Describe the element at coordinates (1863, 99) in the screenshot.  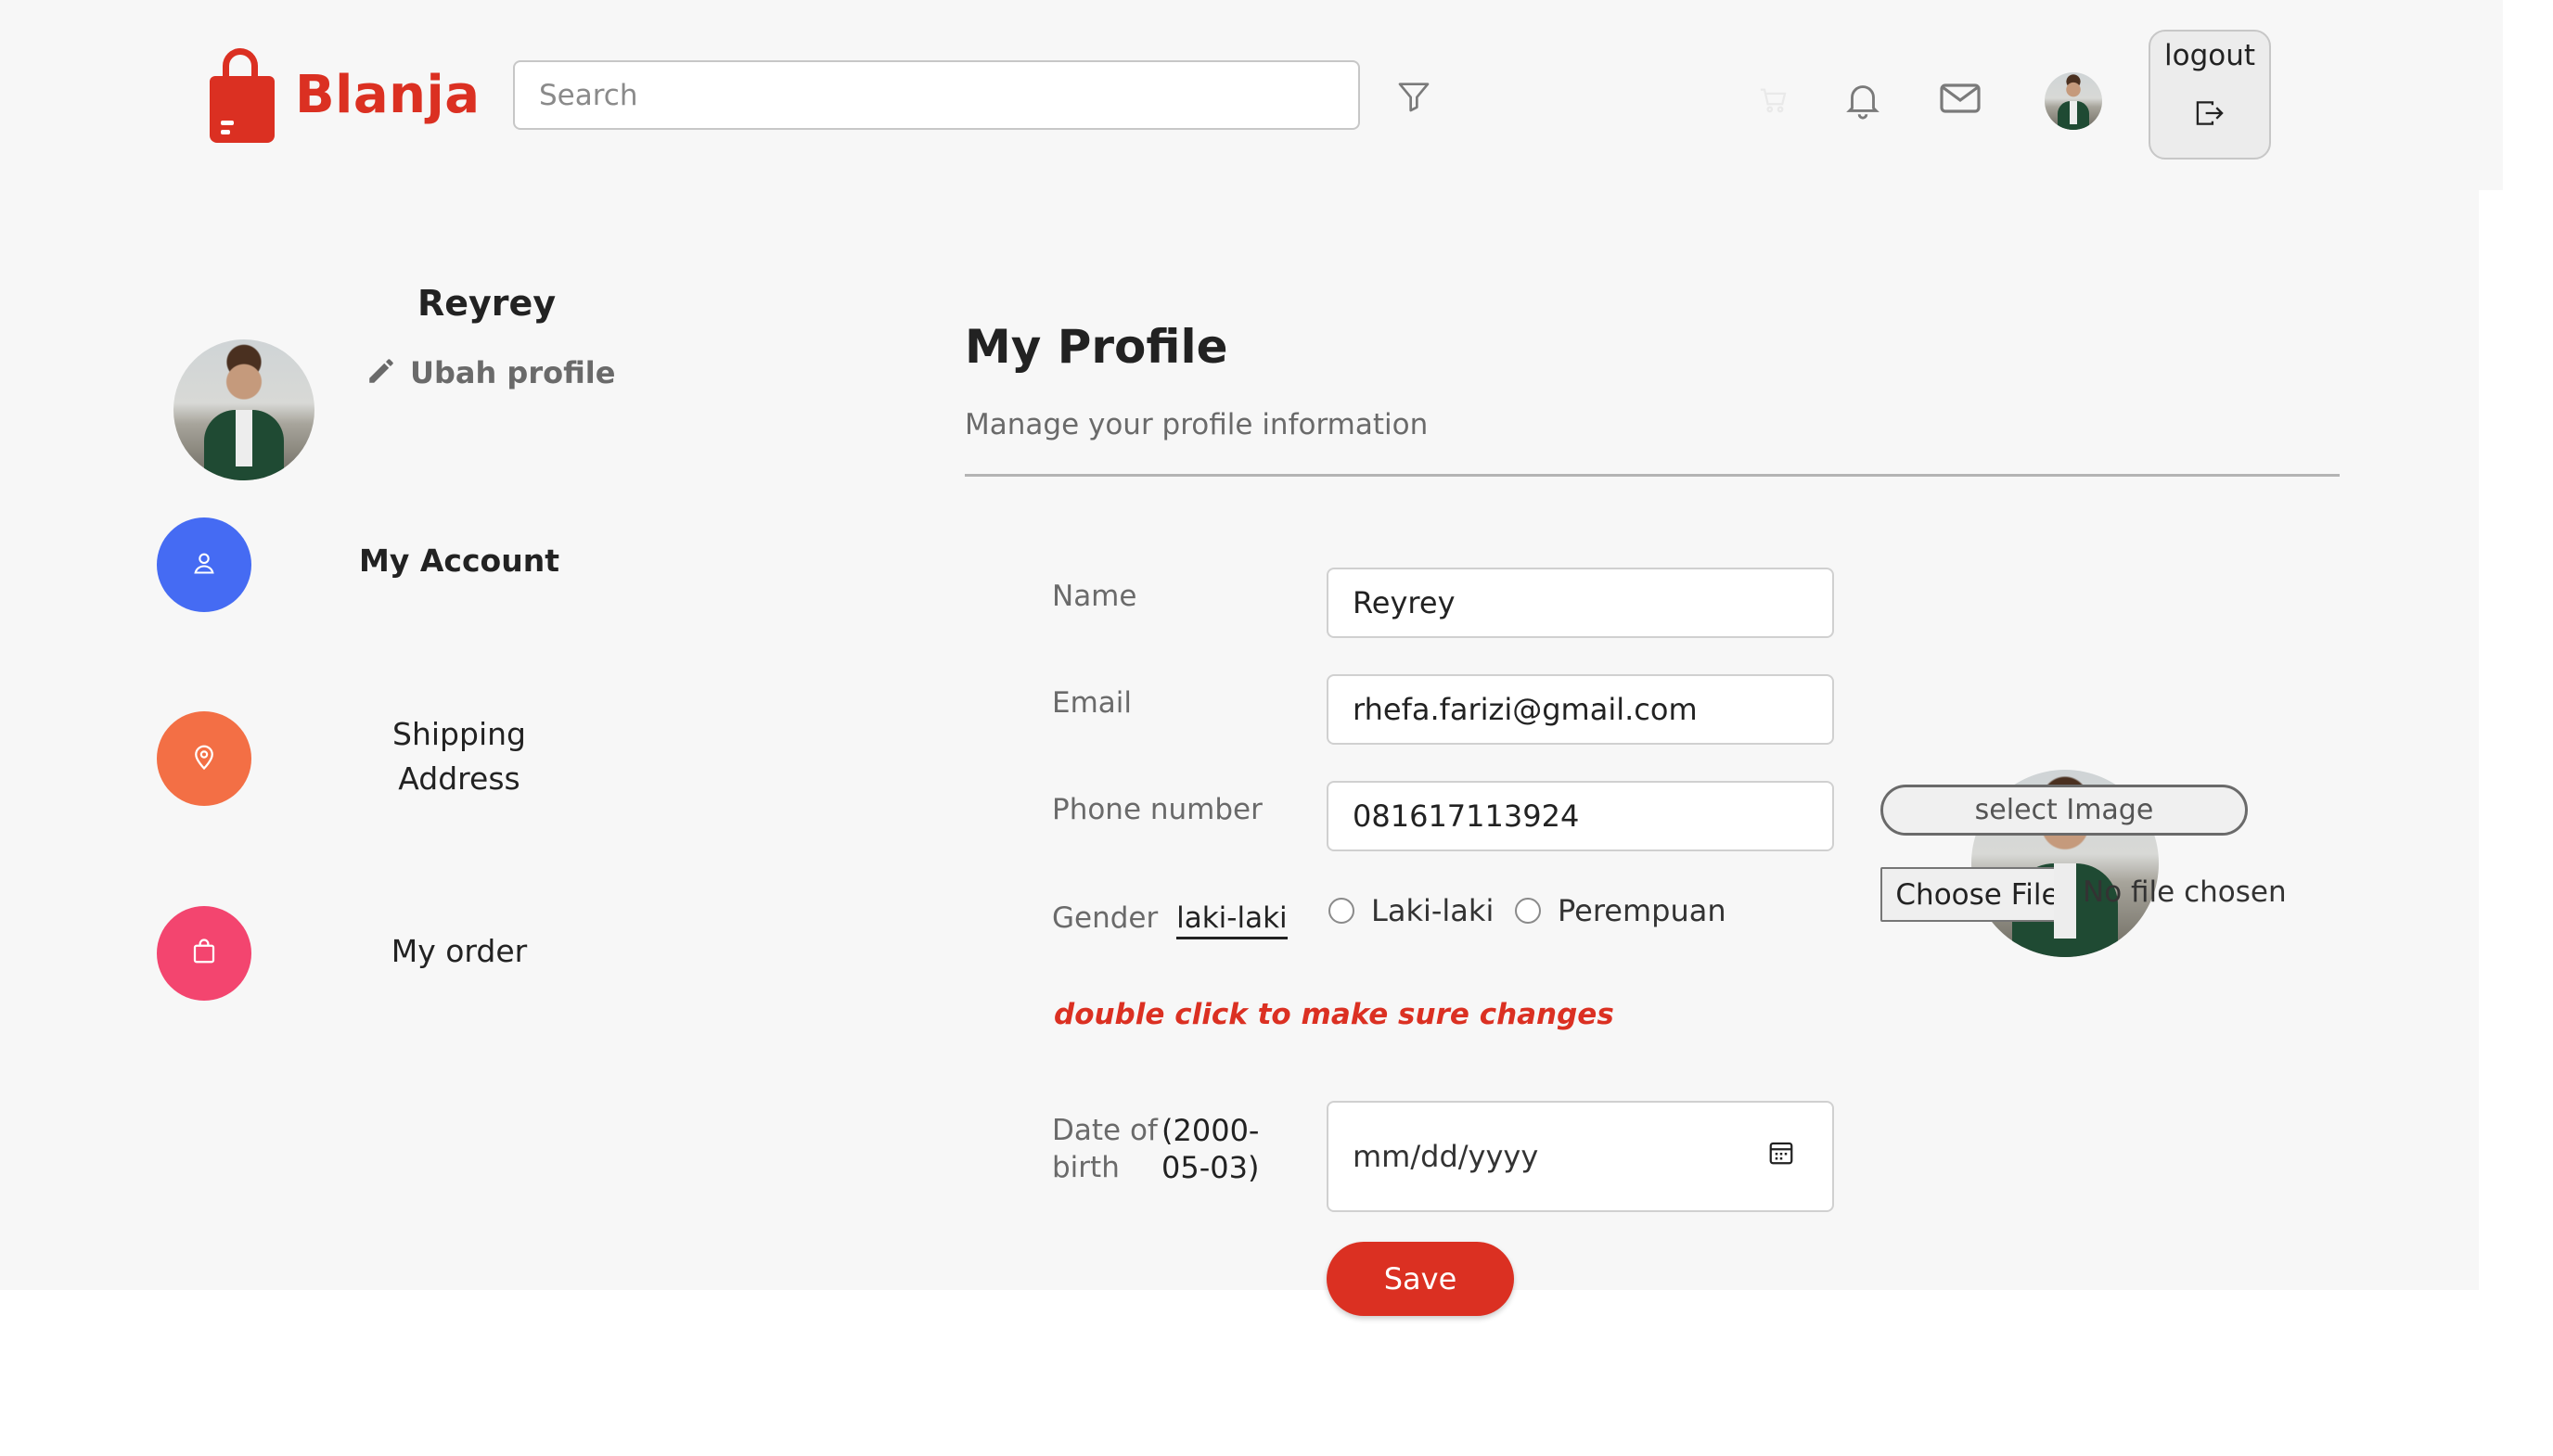
I see `notification-bell-icon` at that location.